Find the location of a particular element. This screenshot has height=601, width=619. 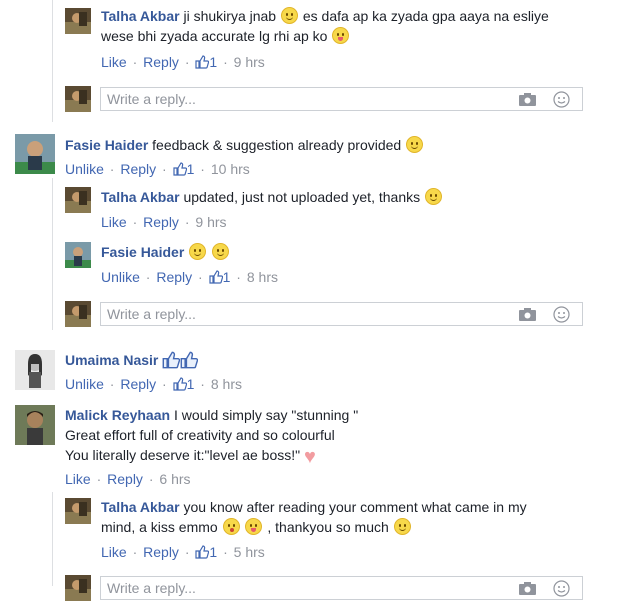

avatar-malick is located at coordinates (35, 425).